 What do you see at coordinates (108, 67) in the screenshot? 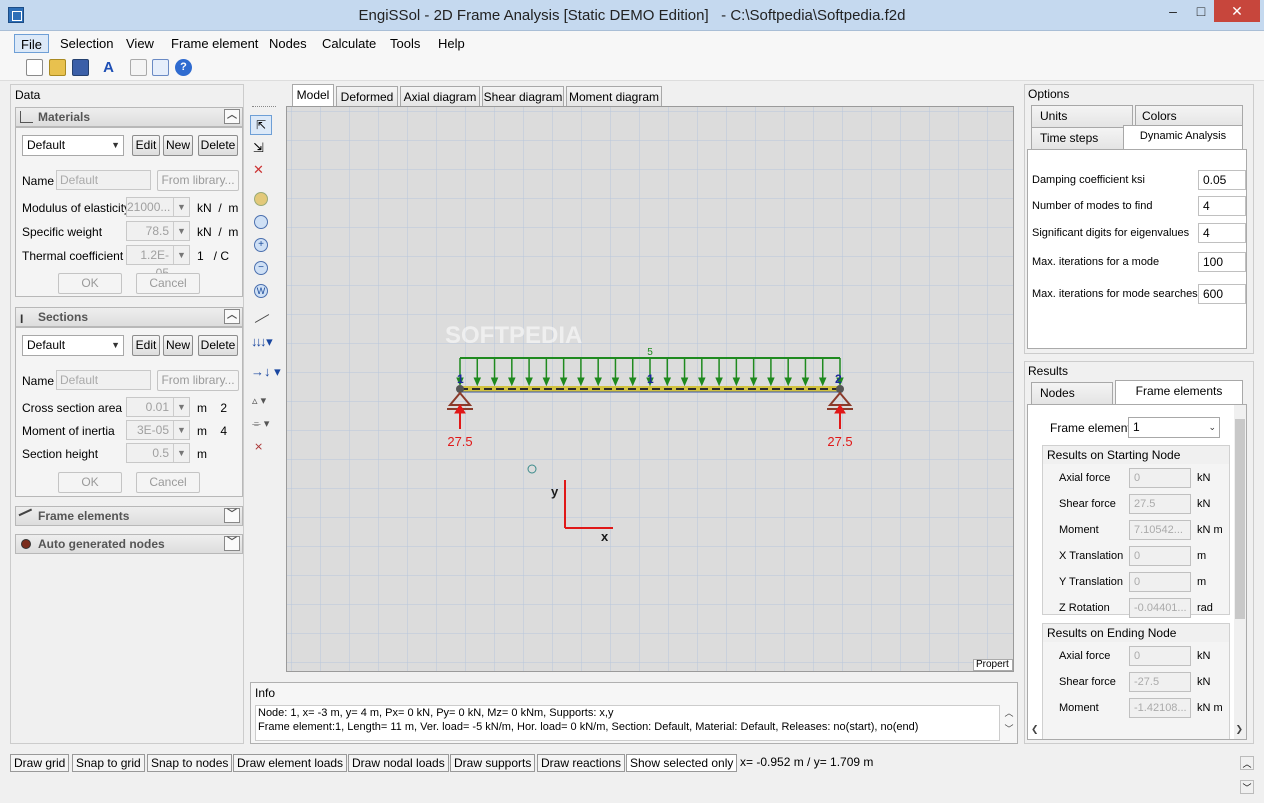
I see `font-icon: A` at bounding box center [108, 67].